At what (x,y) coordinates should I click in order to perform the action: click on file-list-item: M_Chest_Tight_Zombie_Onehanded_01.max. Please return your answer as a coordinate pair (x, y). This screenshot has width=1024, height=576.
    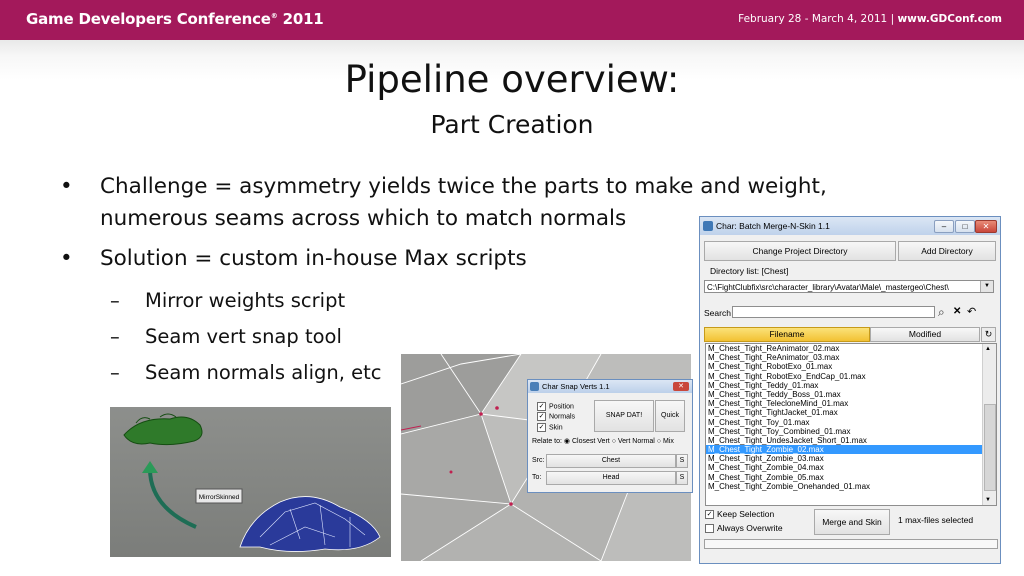
    Looking at the image, I should click on (851, 486).